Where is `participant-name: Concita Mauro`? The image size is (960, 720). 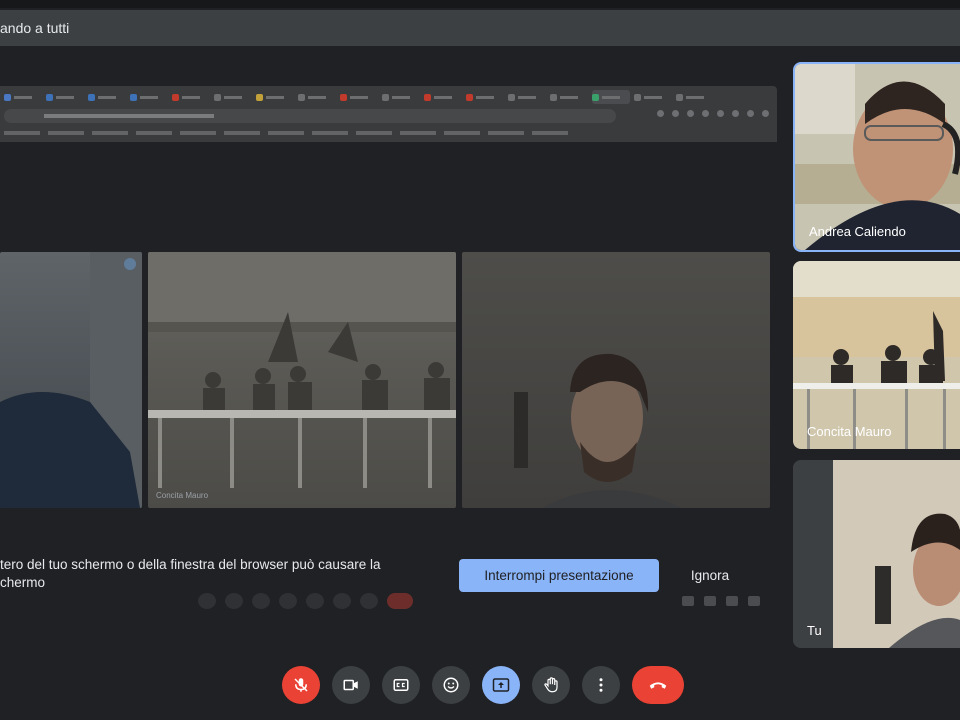
participant-name: Concita Mauro is located at coordinates (849, 431).